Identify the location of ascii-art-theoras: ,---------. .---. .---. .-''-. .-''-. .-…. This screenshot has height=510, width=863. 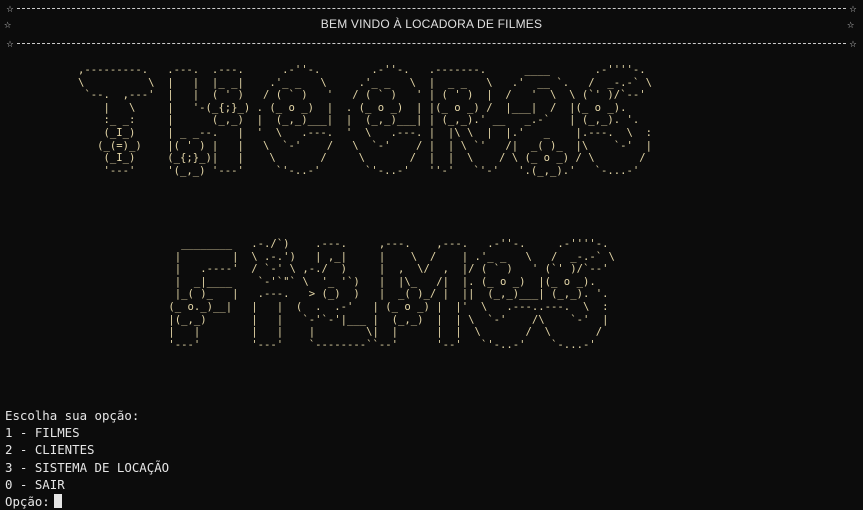
(365, 120).